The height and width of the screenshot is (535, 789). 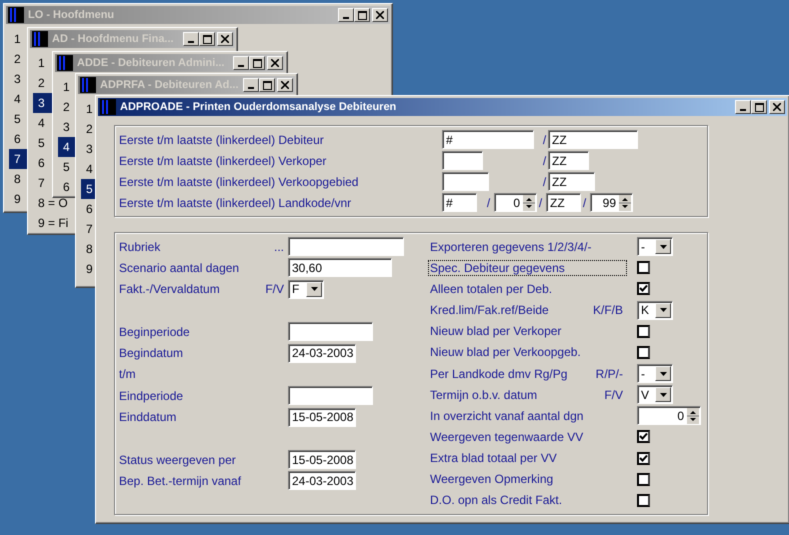 I want to click on option-label: Kred.lim/Fak.ref/Beide, so click(x=490, y=310).